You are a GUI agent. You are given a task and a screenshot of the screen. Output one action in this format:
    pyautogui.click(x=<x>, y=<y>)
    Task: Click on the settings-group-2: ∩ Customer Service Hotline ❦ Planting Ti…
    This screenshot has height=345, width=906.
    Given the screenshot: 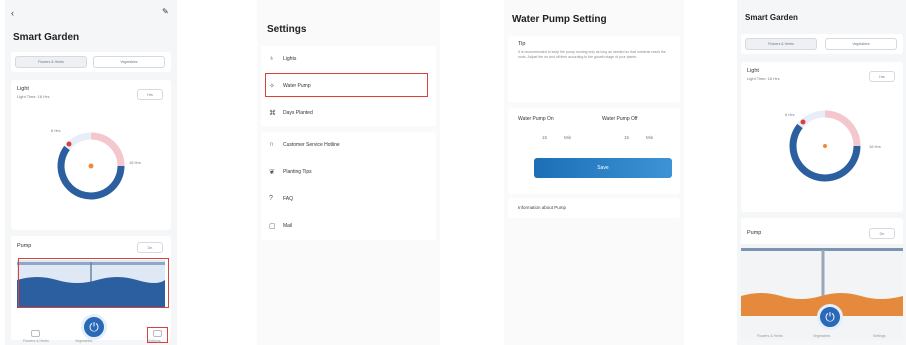 What is the action you would take?
    pyautogui.click(x=348, y=186)
    